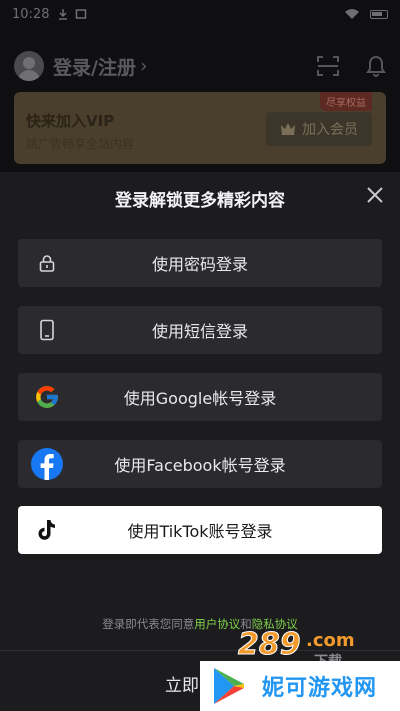 The image size is (400, 711). I want to click on facebook-login-label: 使用Facebook帐号登录, so click(200, 465).